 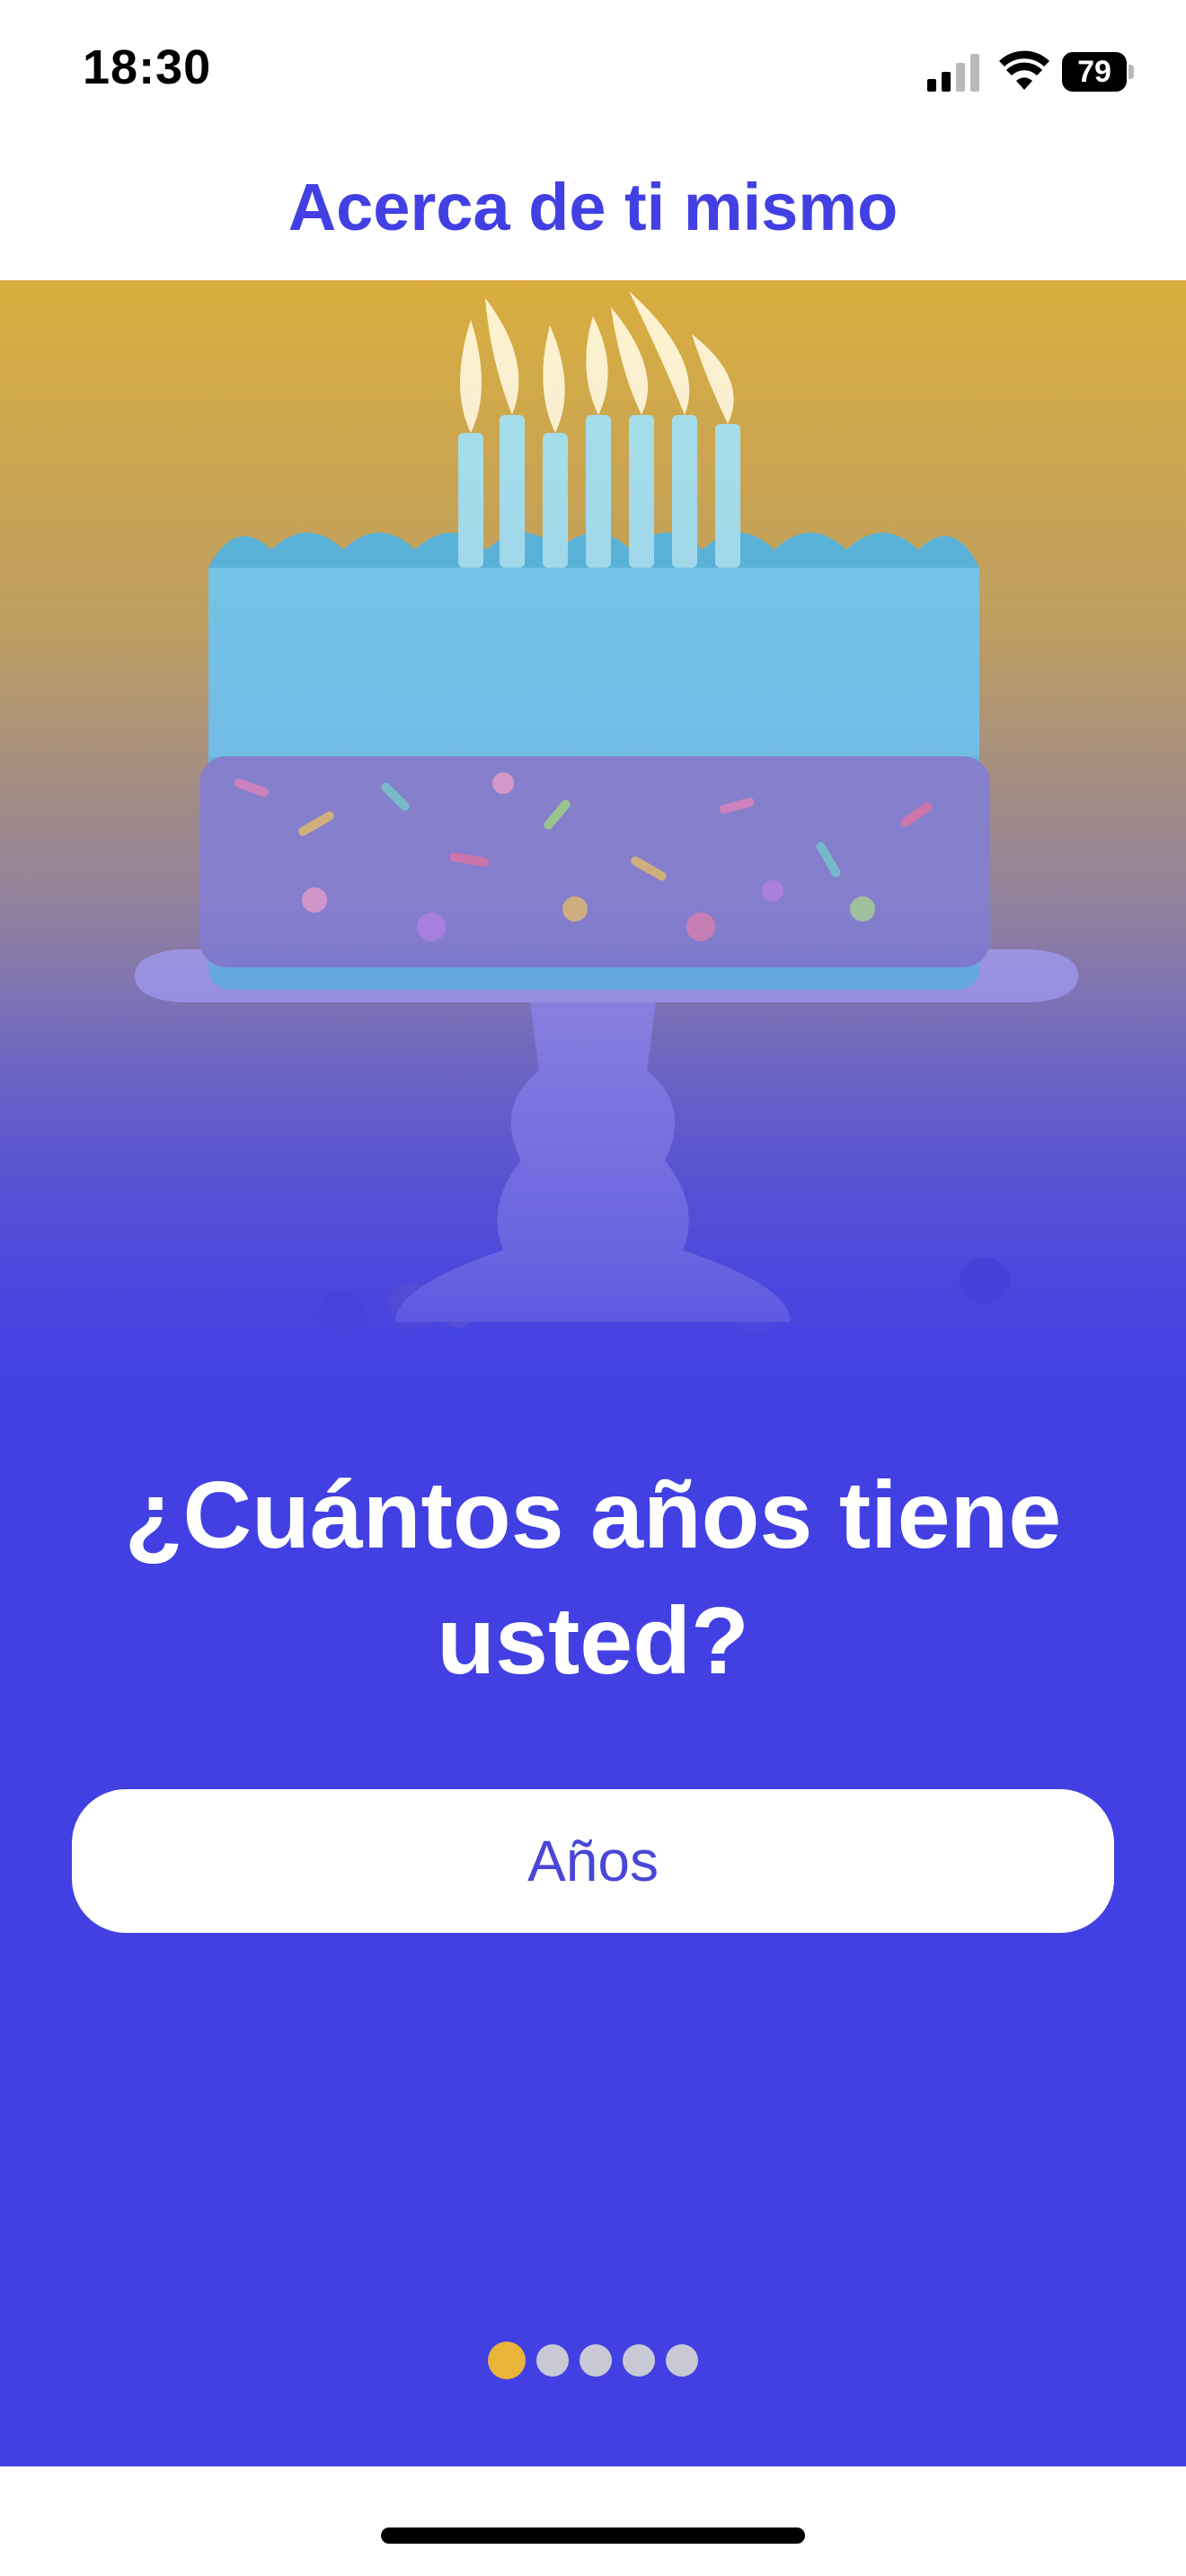 I want to click on question-line-1: ¿Cuántos años tiene, so click(x=593, y=1515).